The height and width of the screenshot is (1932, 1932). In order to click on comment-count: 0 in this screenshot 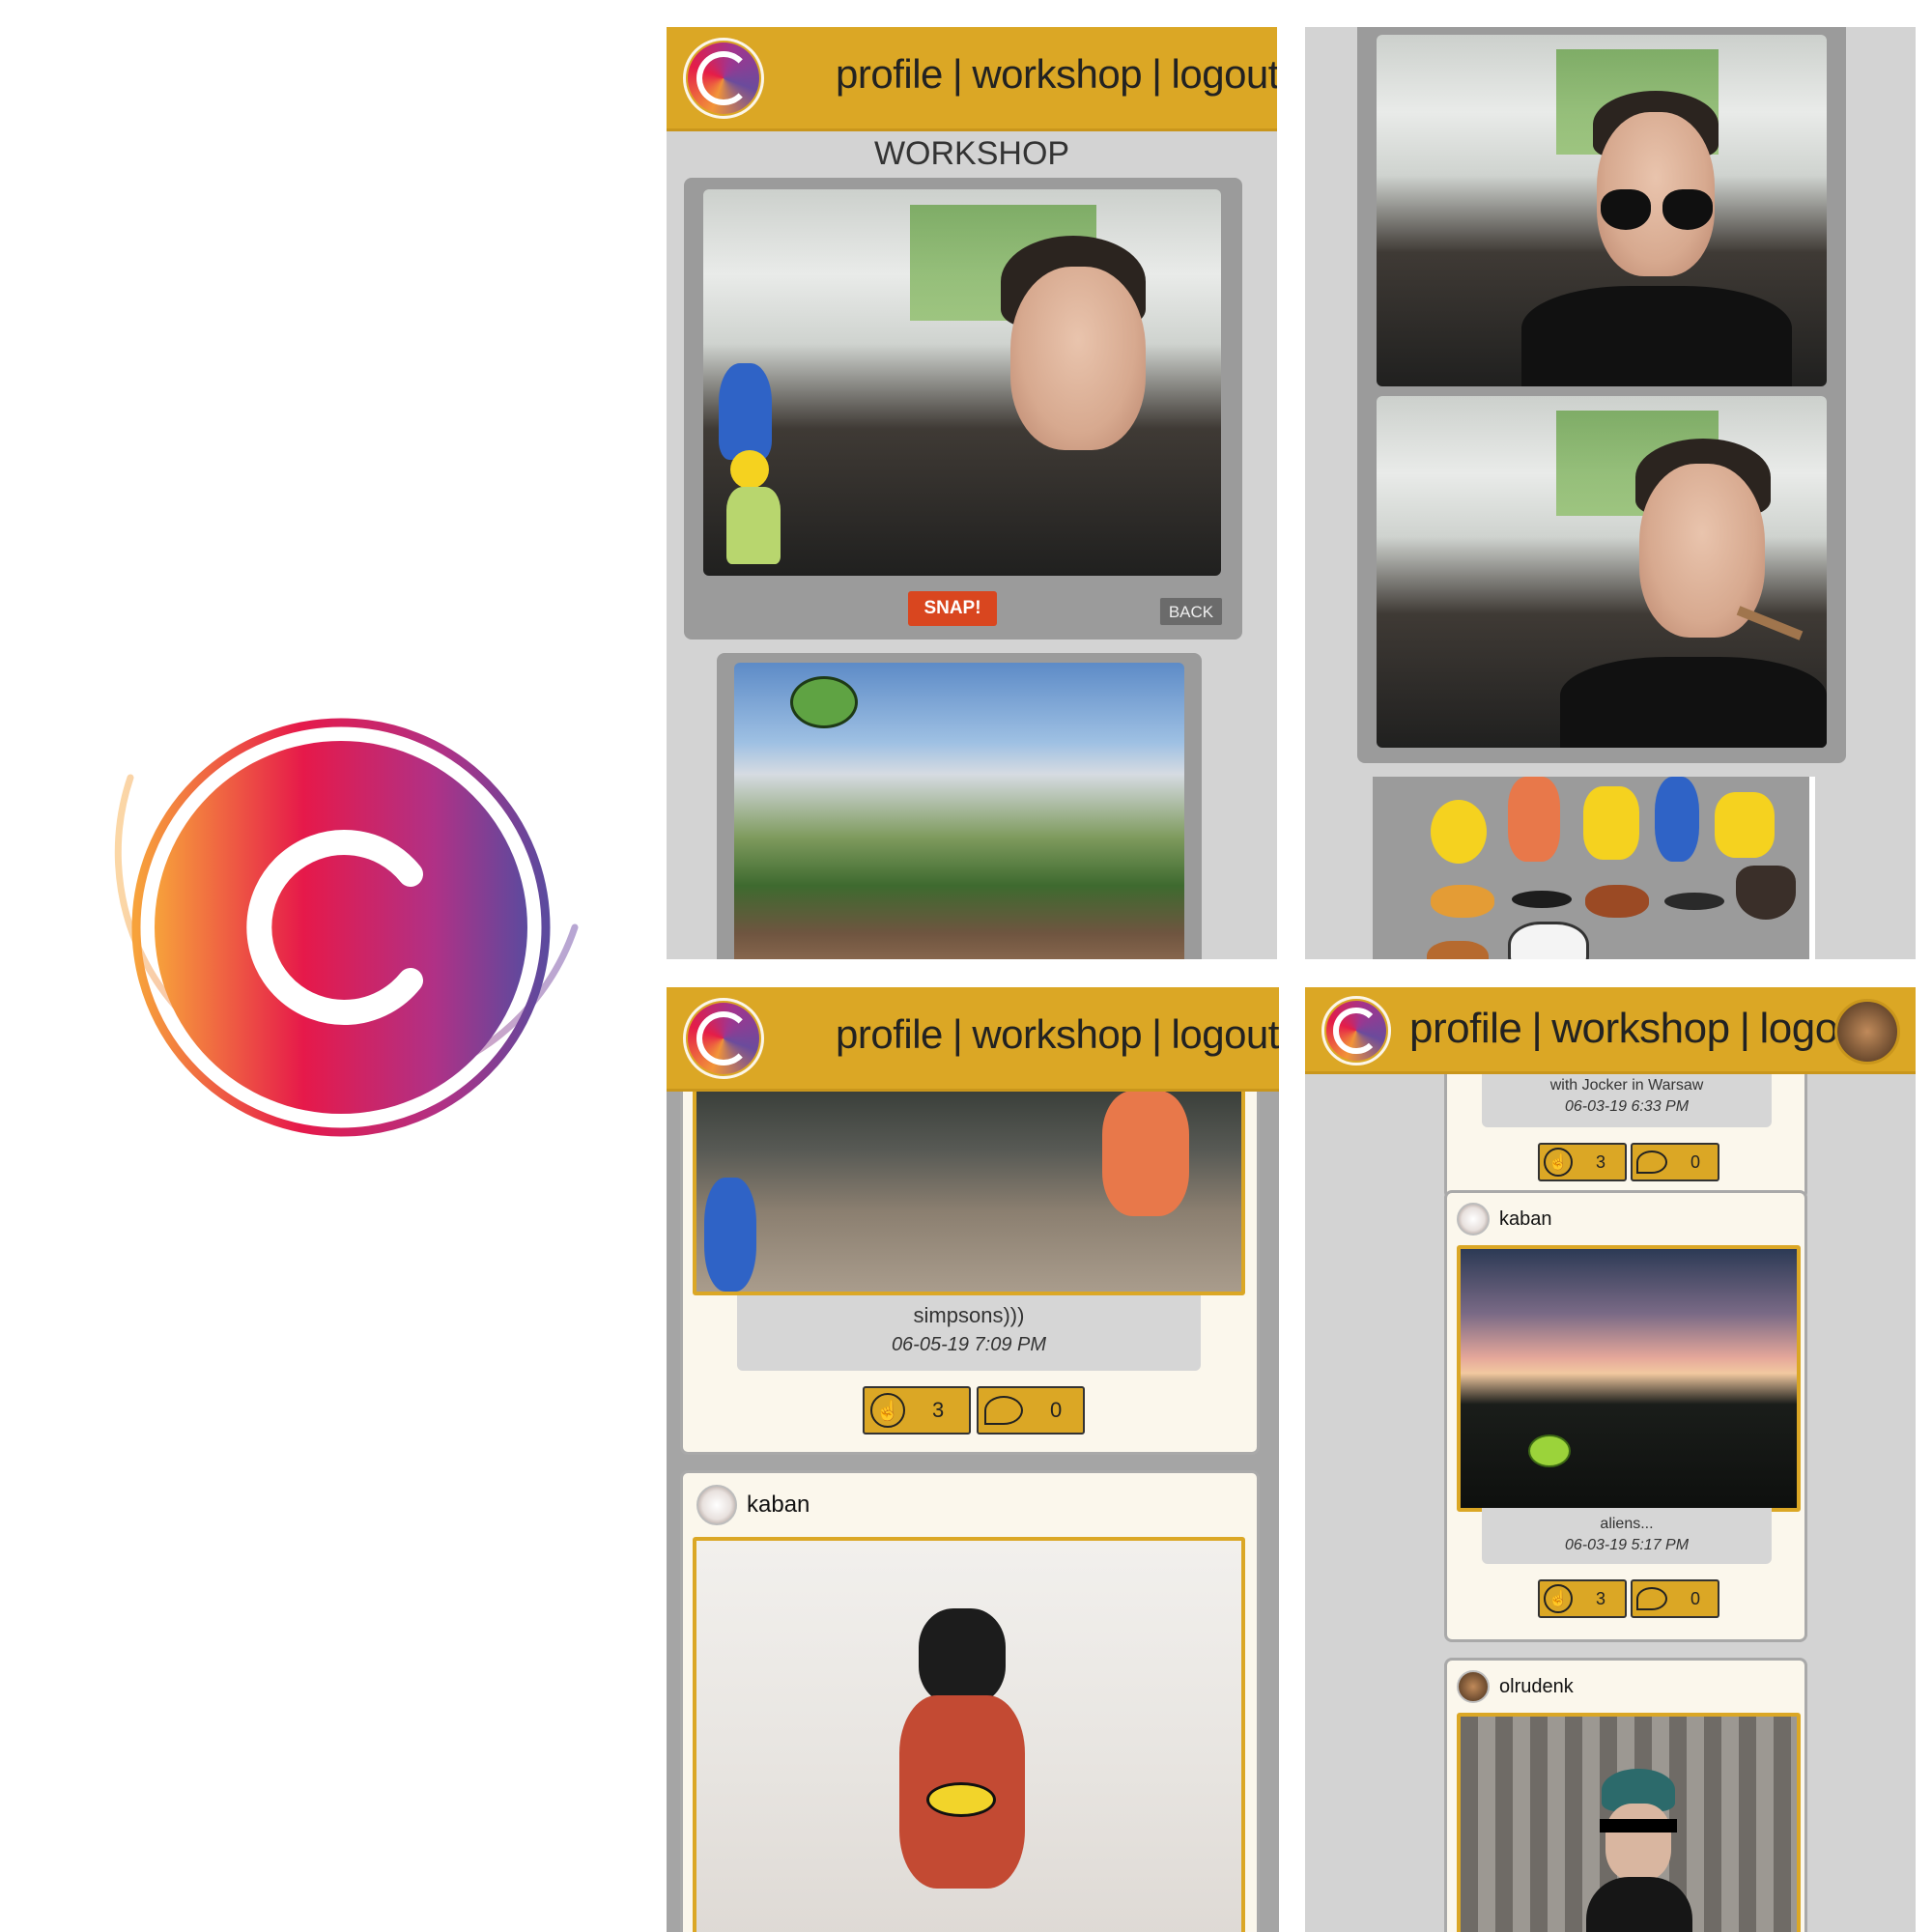, I will do `click(1695, 1598)`.